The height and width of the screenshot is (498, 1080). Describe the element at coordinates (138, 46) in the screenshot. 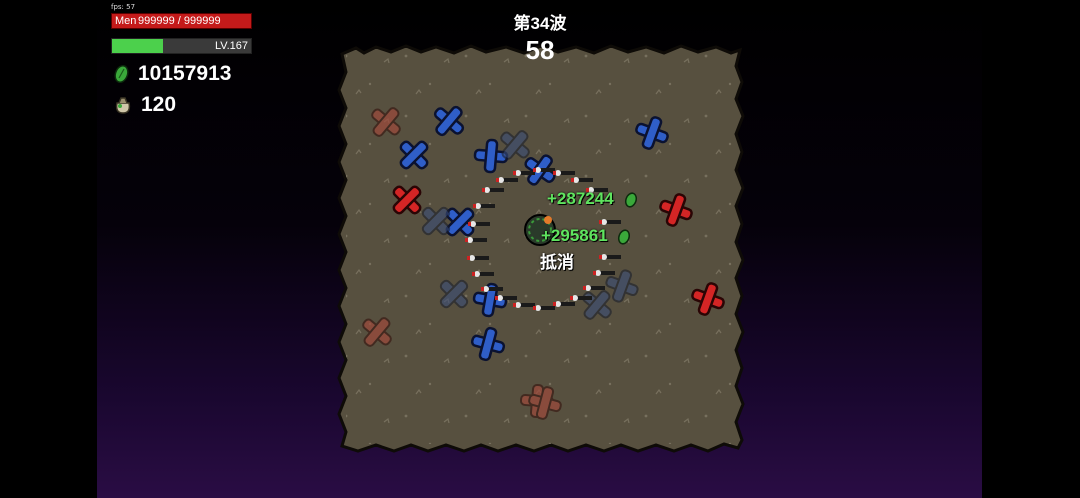

I see `experience-fill` at that location.